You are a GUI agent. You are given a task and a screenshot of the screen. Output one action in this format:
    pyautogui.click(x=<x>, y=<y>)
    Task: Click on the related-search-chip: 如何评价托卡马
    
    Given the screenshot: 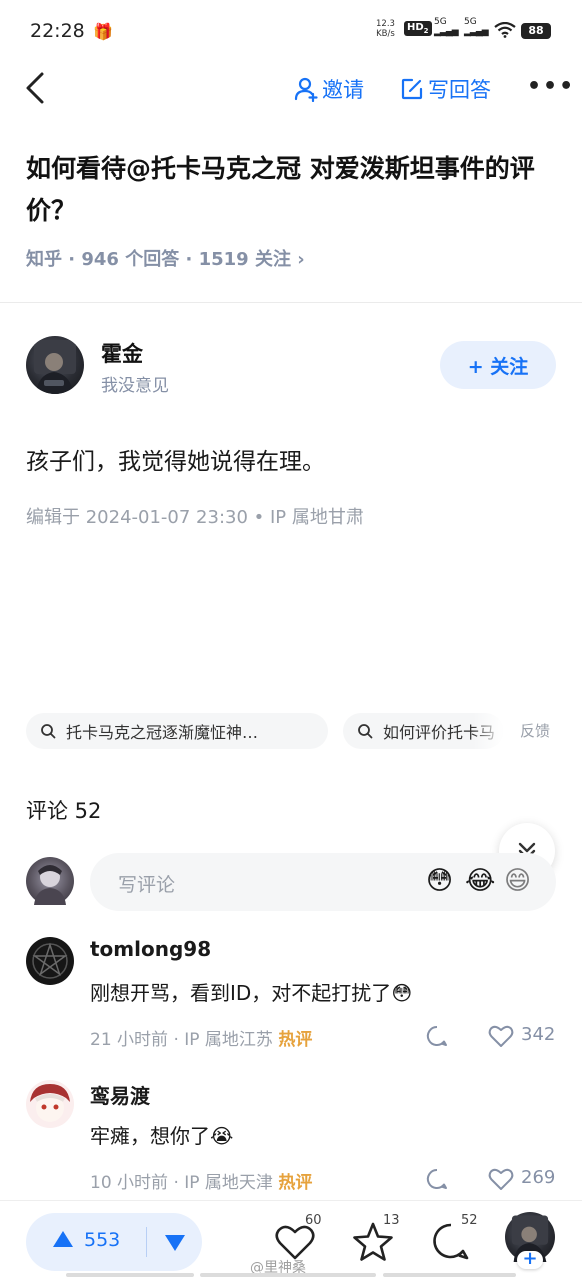 What is the action you would take?
    pyautogui.click(x=423, y=731)
    